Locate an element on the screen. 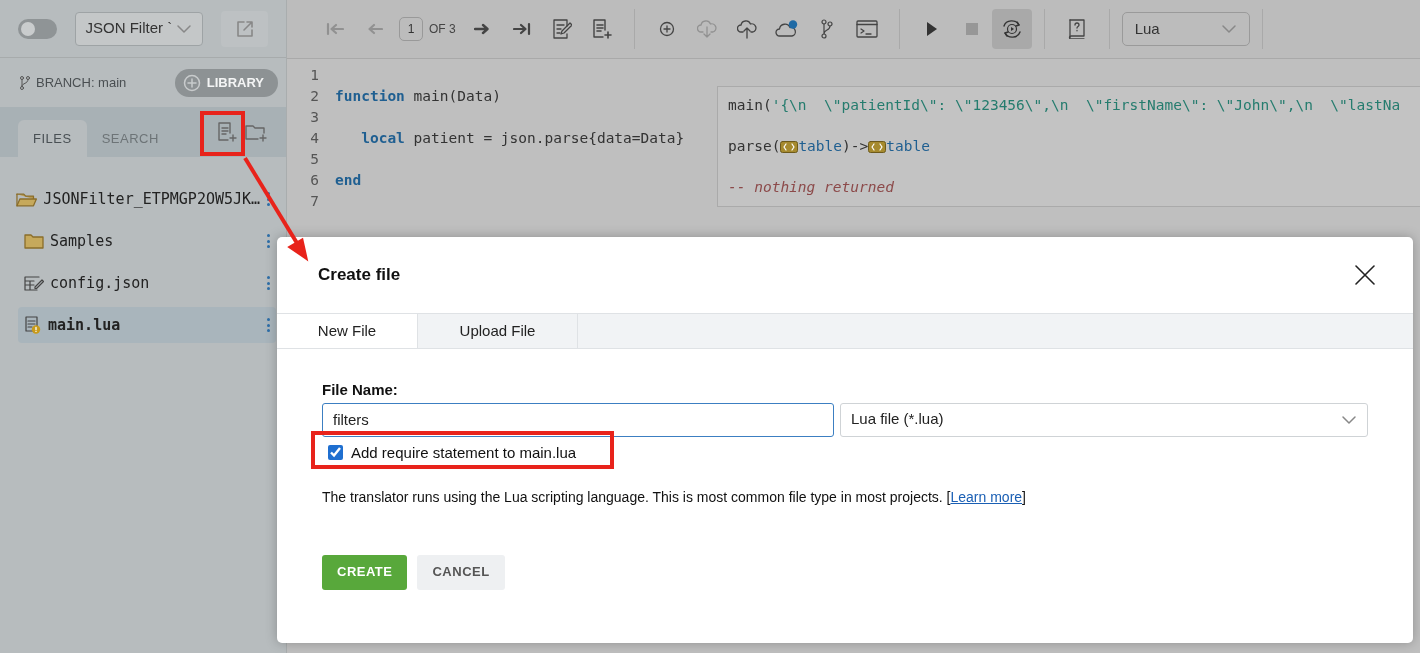 This screenshot has width=1420, height=653. file-tree-item: Samples is located at coordinates (147, 241).